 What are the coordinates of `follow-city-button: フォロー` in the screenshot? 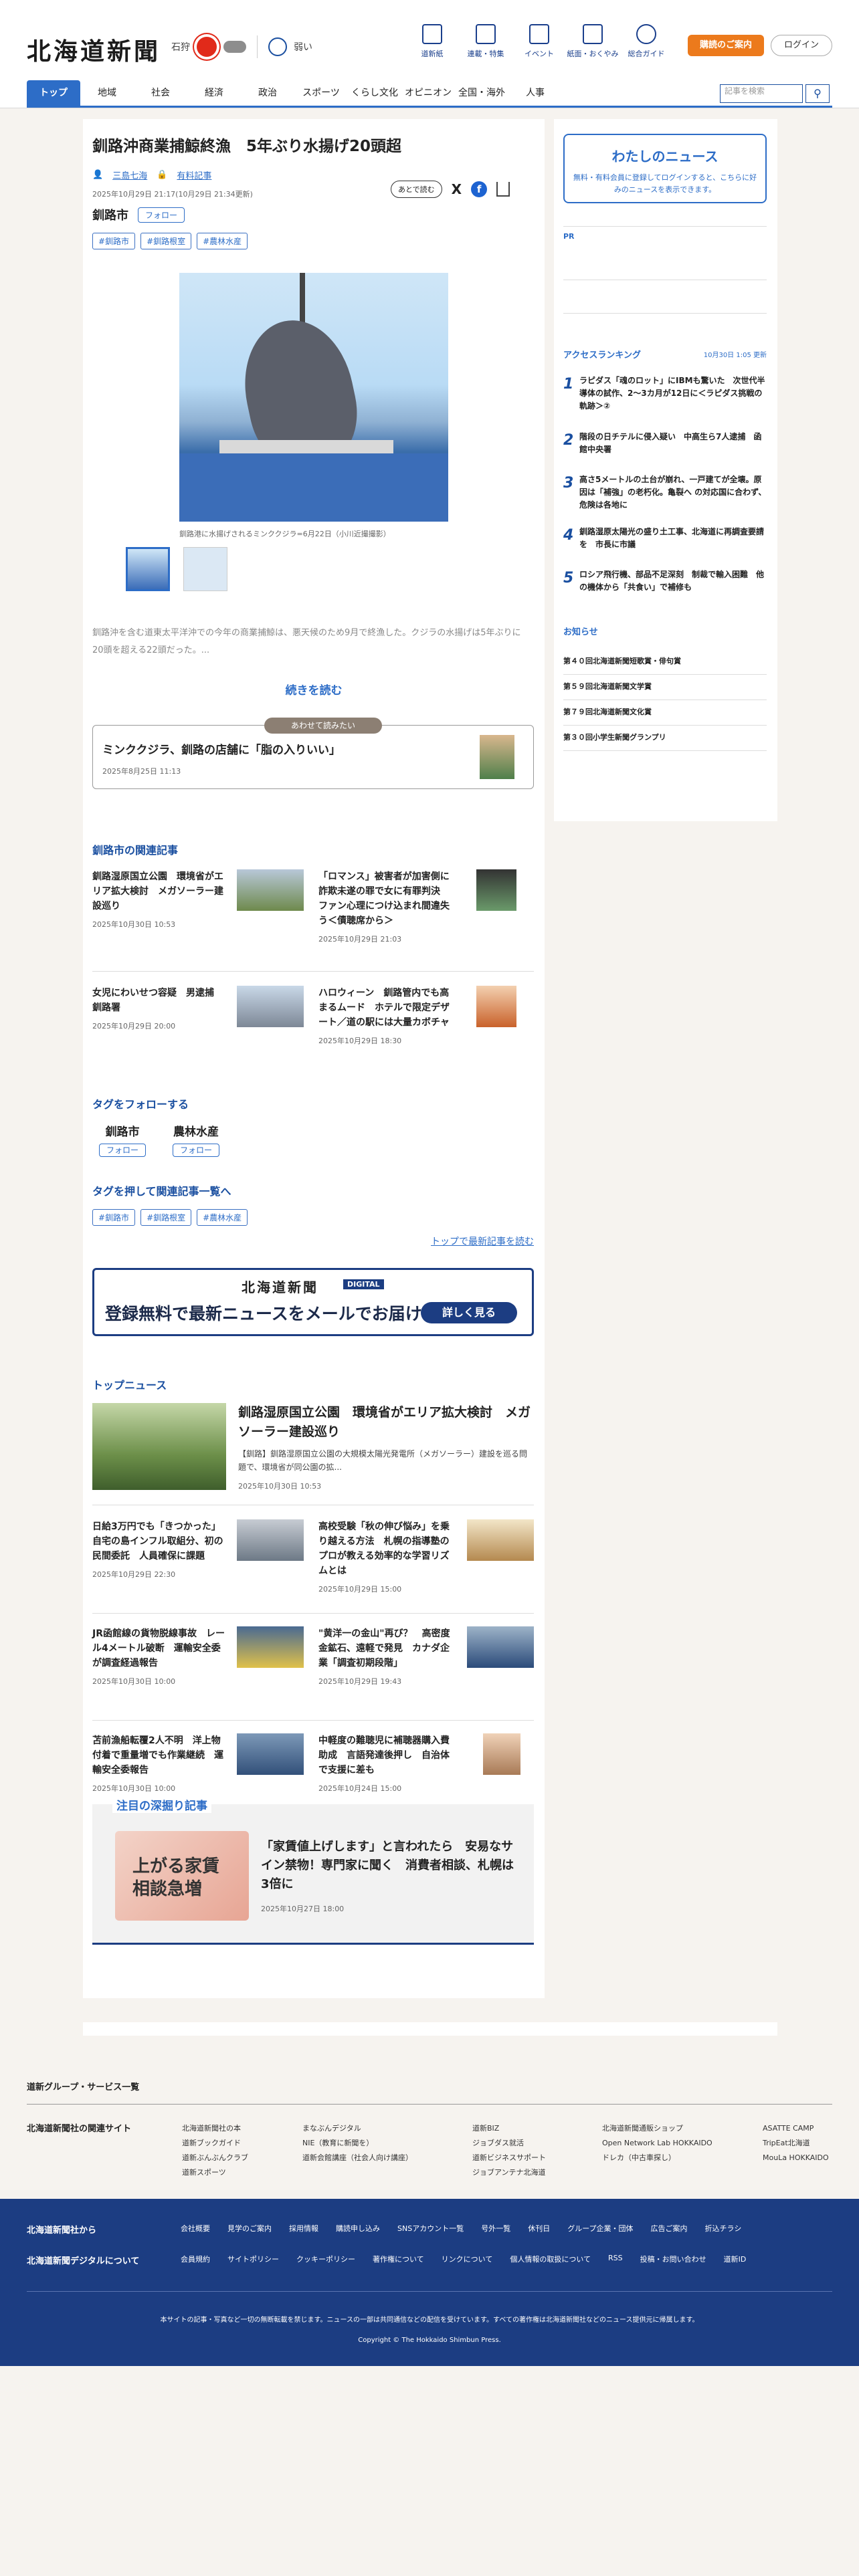 It's located at (162, 215).